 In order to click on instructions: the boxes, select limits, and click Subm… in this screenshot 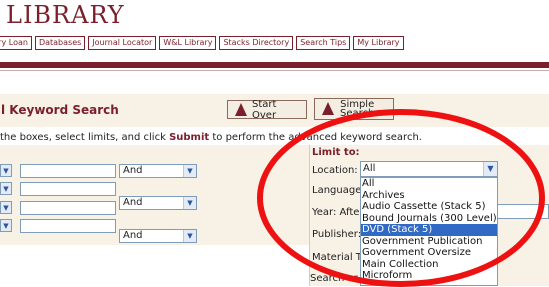, I will do `click(211, 137)`.